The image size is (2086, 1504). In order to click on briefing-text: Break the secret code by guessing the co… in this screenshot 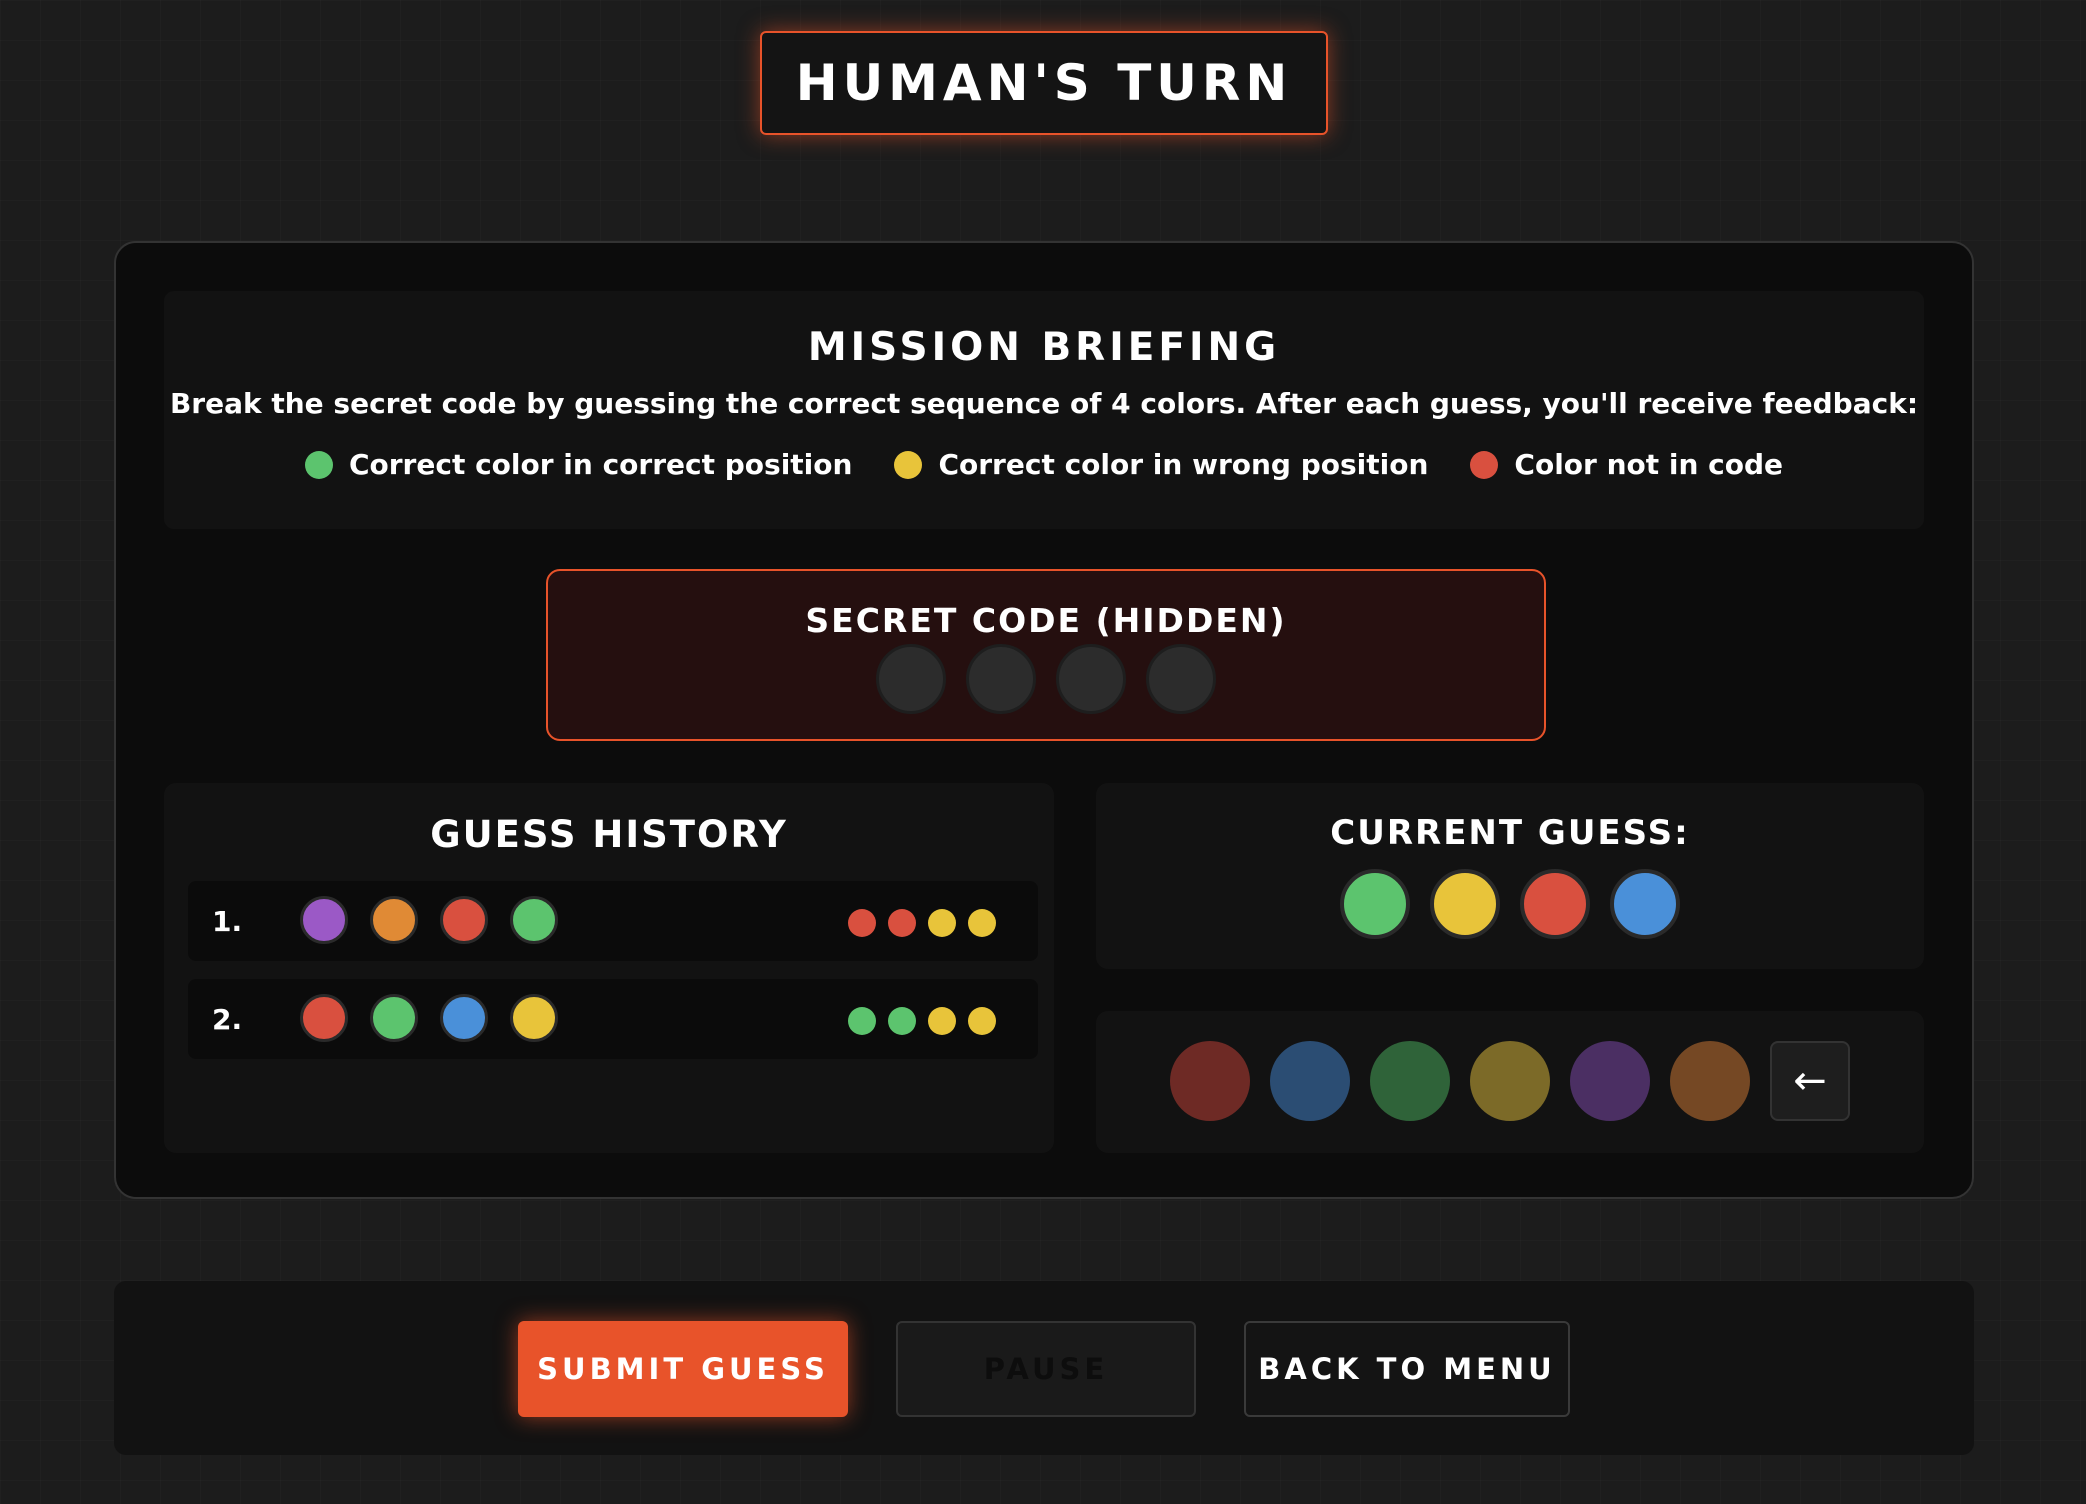, I will do `click(1044, 403)`.